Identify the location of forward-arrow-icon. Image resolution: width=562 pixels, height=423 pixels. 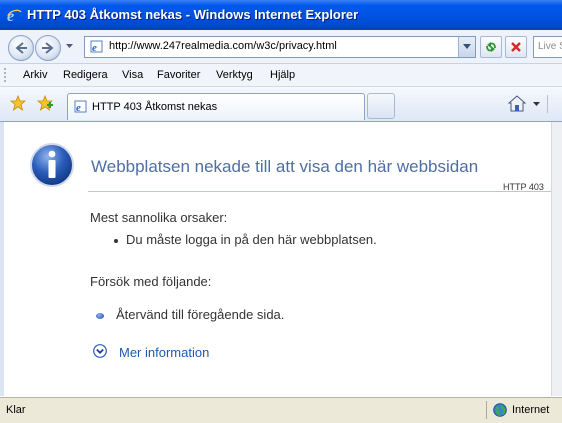
(48, 48).